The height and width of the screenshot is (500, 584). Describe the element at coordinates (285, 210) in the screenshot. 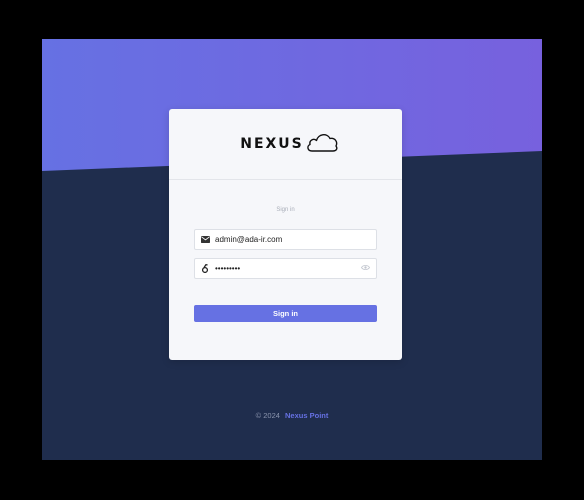

I see `login-subtitle: Sign in` at that location.